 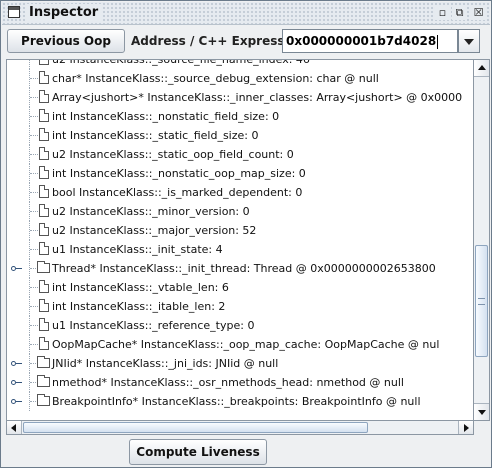 What do you see at coordinates (155, 135) in the screenshot?
I see `tree-row-label: int InstanceKlass::_static_field_size: 0` at bounding box center [155, 135].